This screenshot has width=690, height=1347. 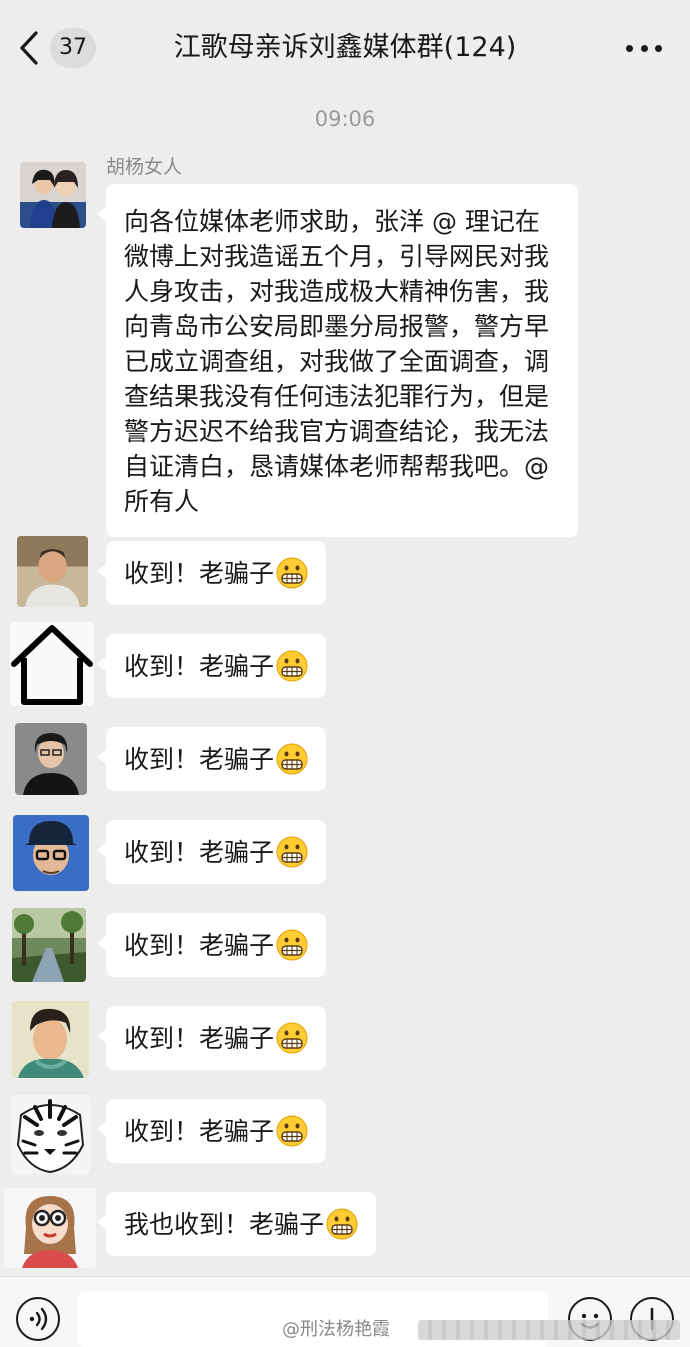 I want to click on more-options-button, so click(x=644, y=48).